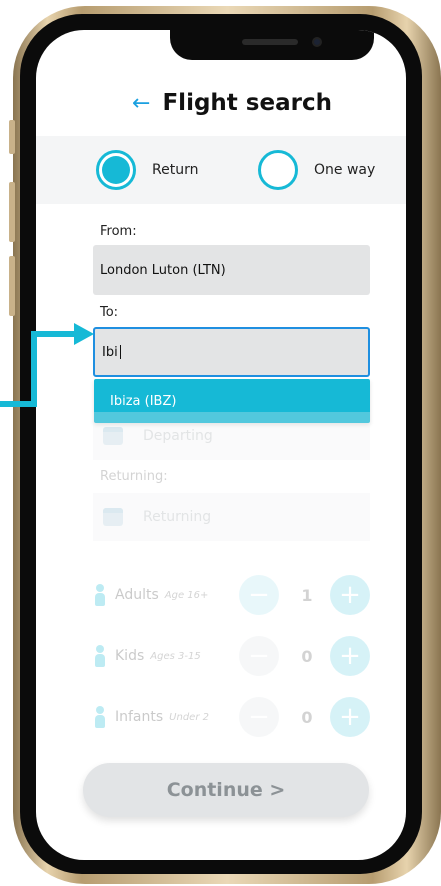  I want to click on text-caret, so click(120, 352).